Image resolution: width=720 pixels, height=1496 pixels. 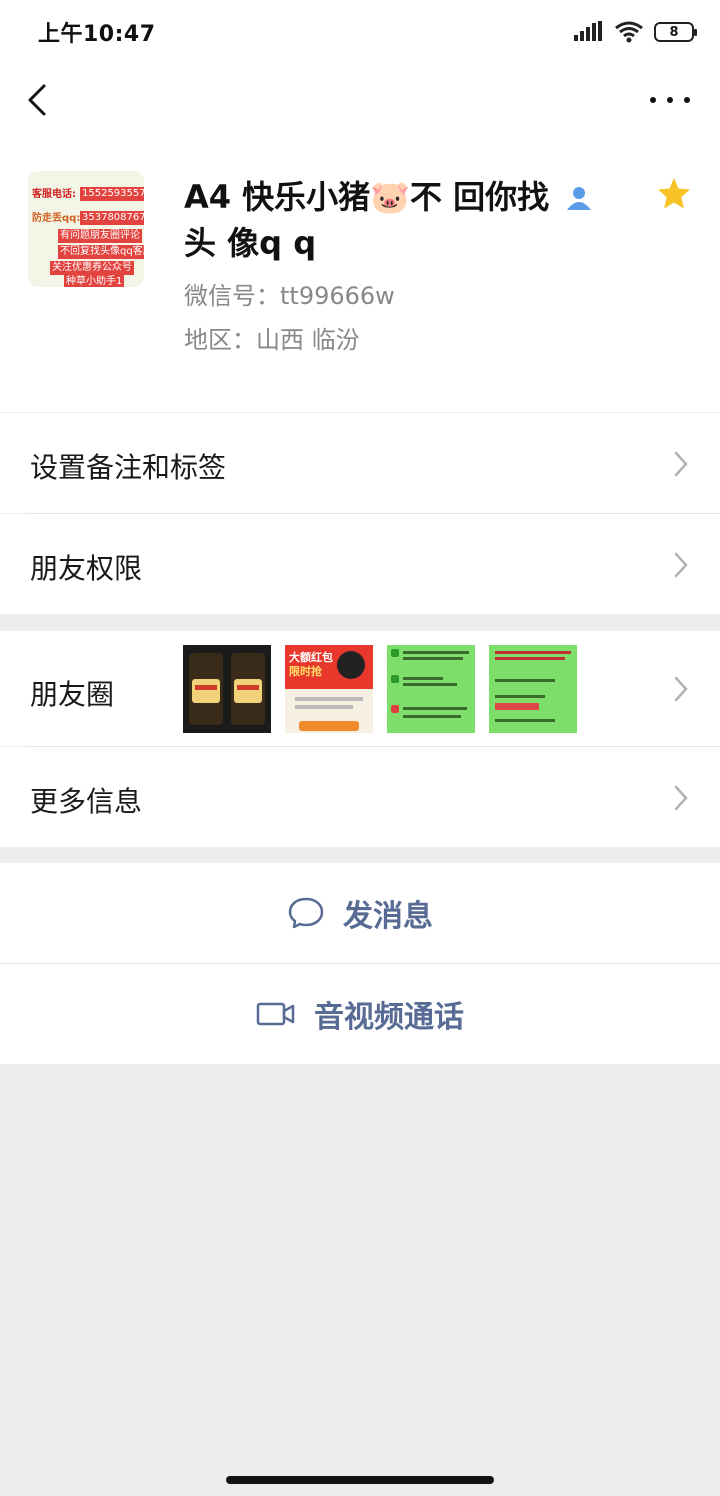 I want to click on status-time: 上午10:47, so click(x=97, y=34).